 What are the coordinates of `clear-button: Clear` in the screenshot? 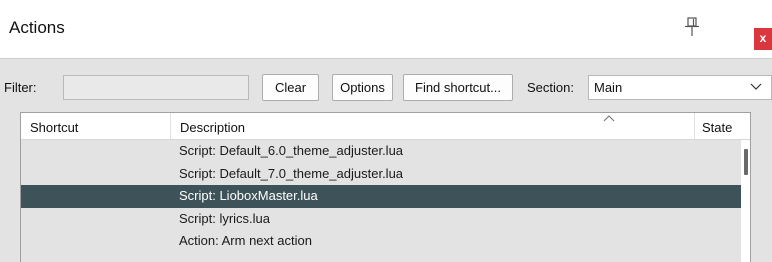 It's located at (290, 87).